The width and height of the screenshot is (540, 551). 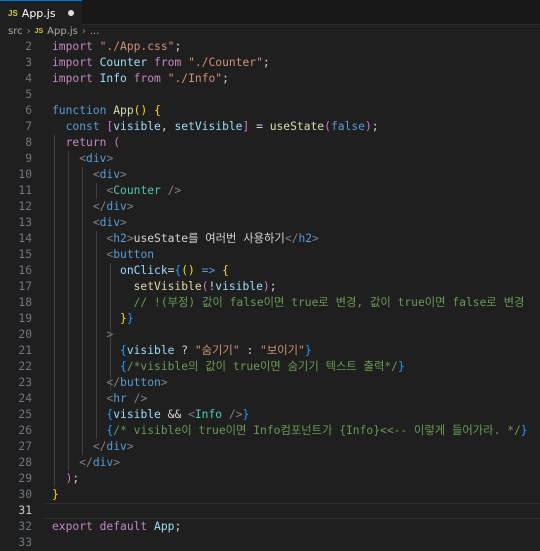 What do you see at coordinates (28, 126) in the screenshot?
I see `line-number: 7` at bounding box center [28, 126].